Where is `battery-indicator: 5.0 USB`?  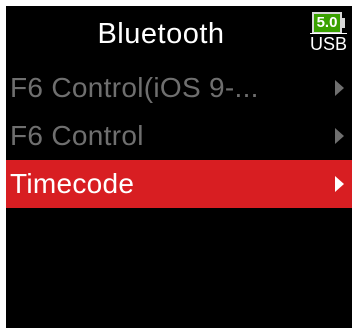
battery-indicator: 5.0 USB is located at coordinates (329, 34).